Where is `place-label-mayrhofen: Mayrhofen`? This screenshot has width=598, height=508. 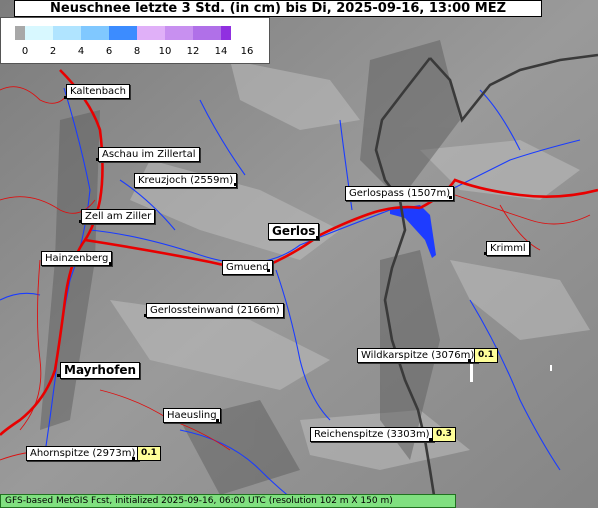
place-label-mayrhofen: Mayrhofen is located at coordinates (100, 370).